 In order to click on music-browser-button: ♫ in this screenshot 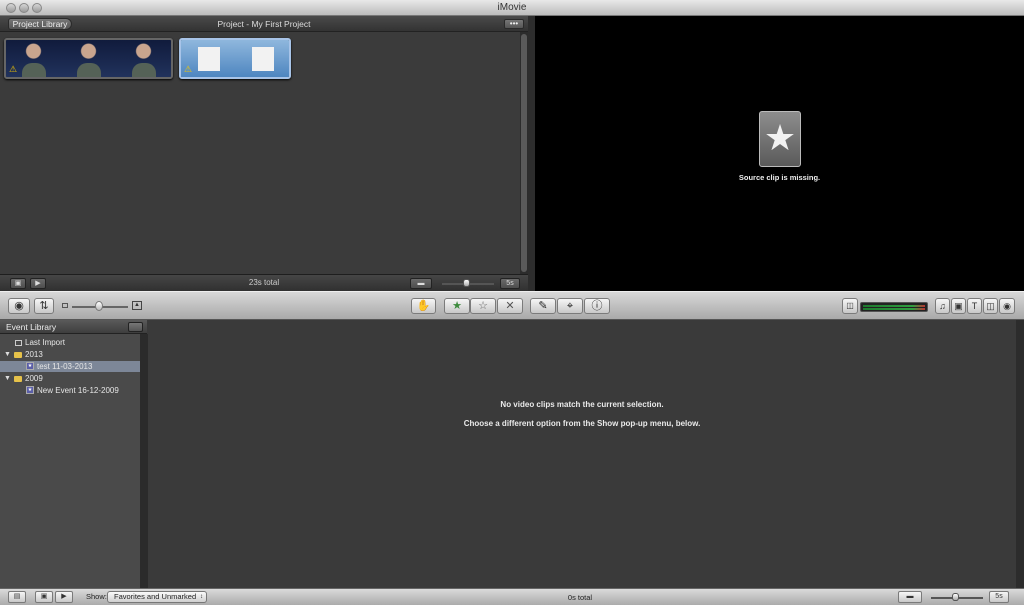, I will do `click(942, 306)`.